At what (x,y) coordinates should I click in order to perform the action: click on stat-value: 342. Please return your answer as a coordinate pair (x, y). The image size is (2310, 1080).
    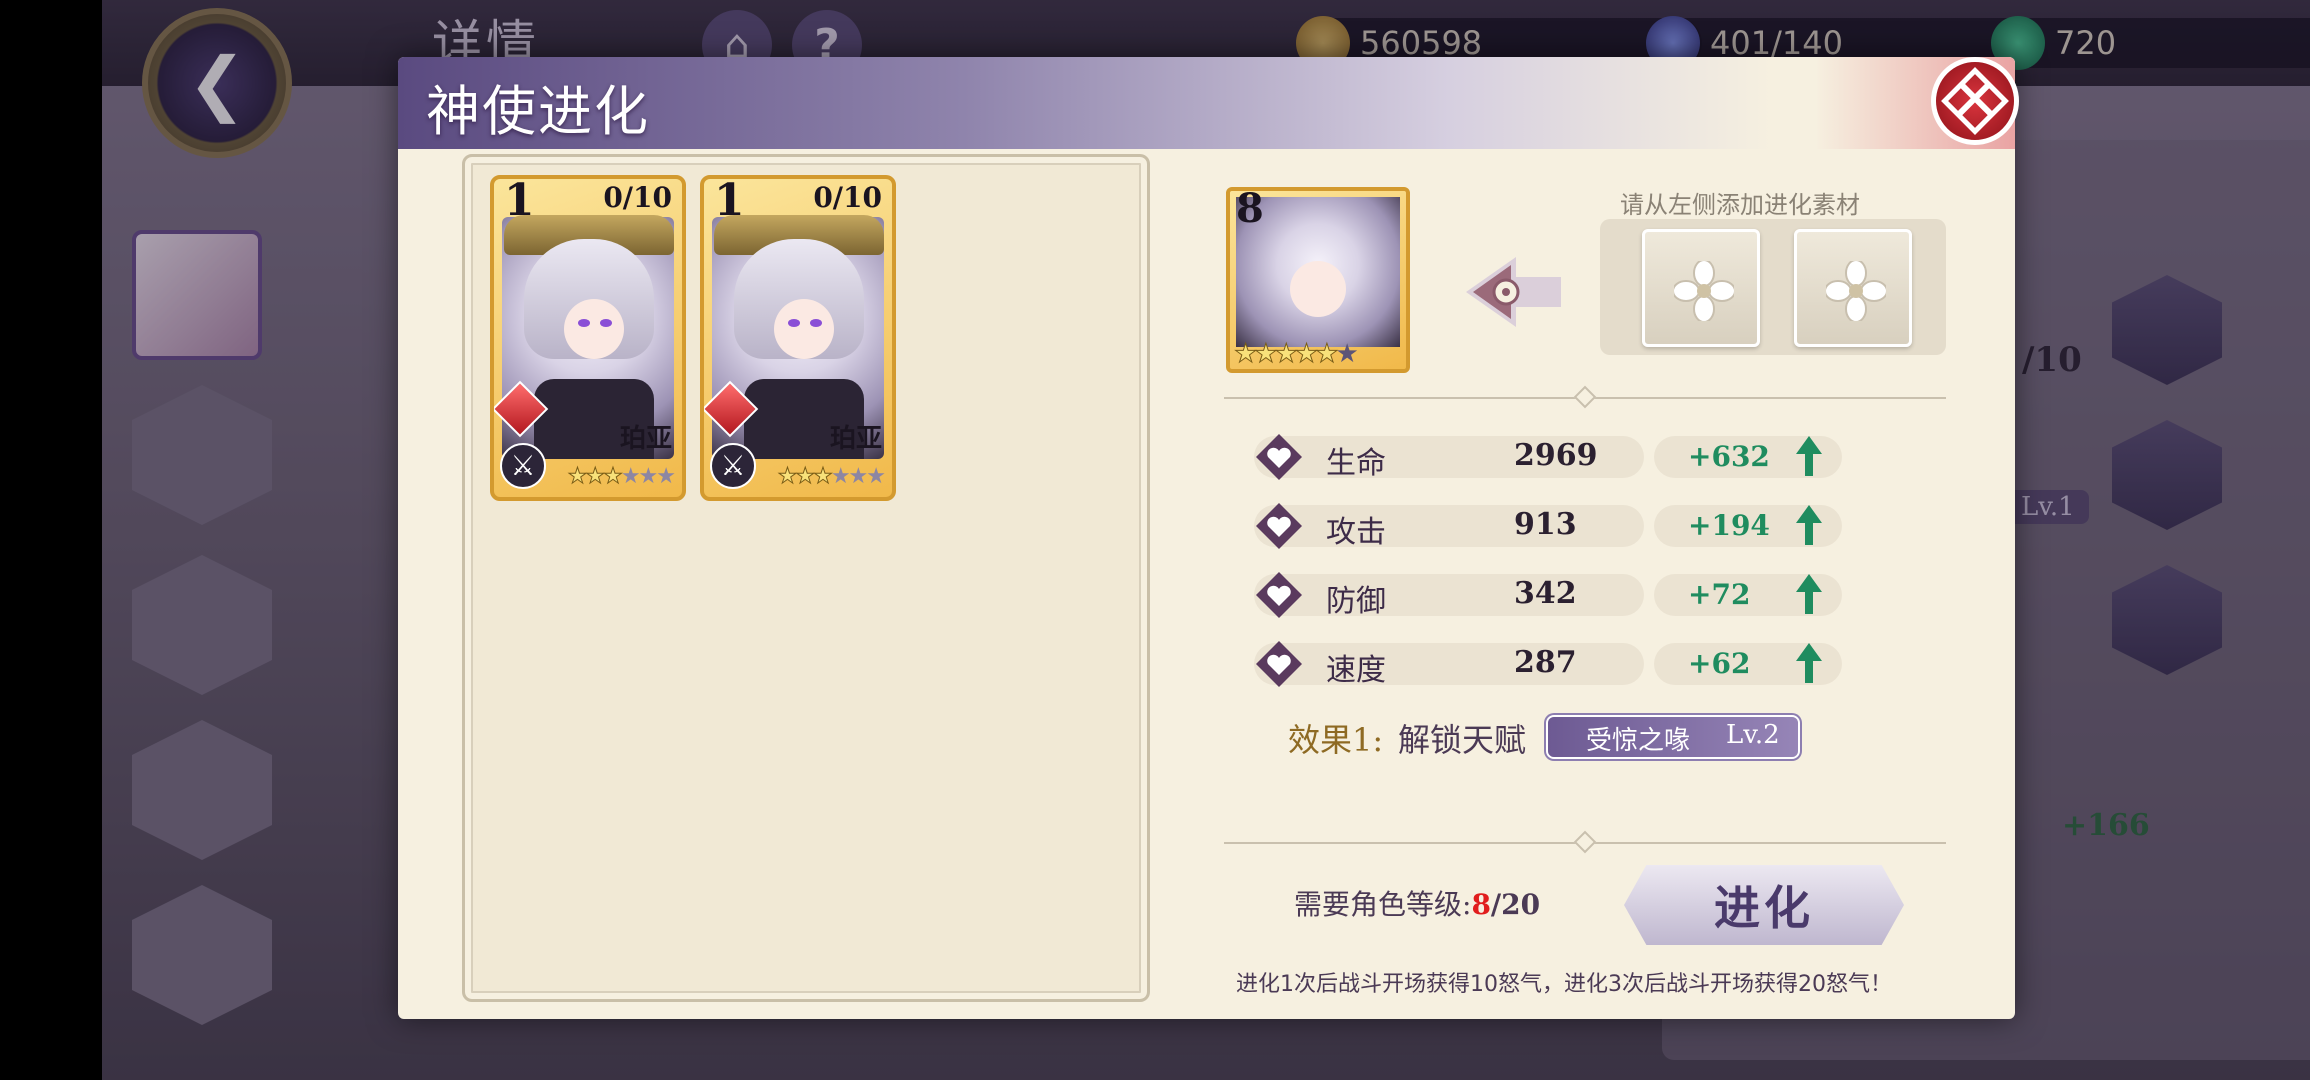
    Looking at the image, I should click on (1545, 593).